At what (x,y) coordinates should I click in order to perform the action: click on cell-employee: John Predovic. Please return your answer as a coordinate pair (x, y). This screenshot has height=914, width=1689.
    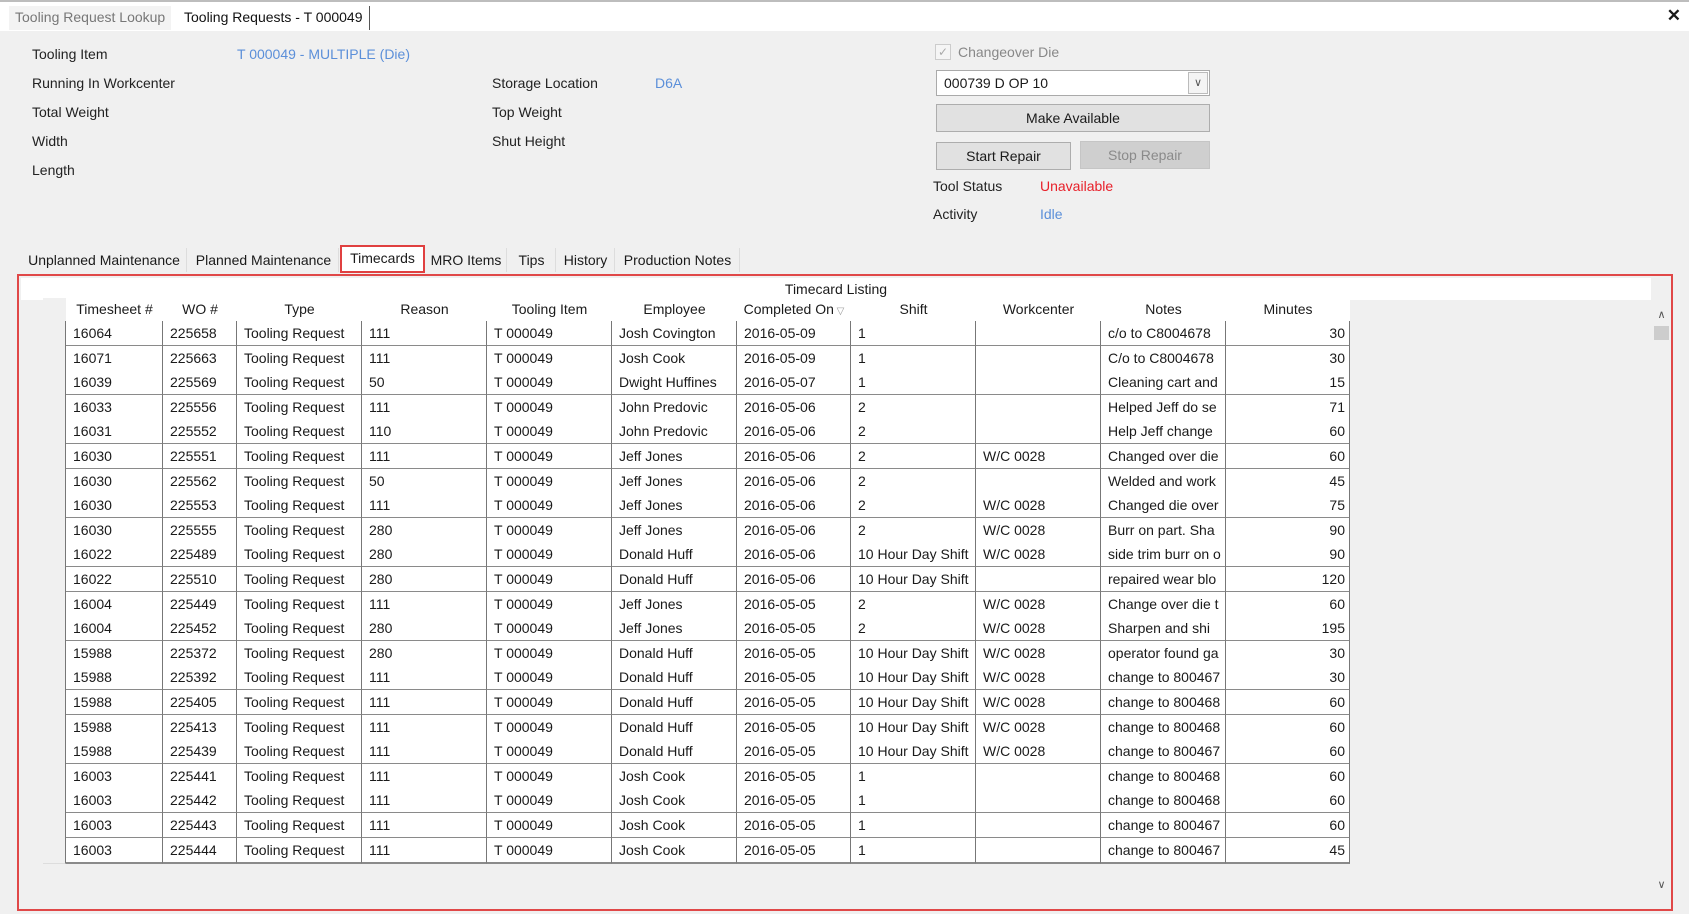
    Looking at the image, I should click on (674, 432).